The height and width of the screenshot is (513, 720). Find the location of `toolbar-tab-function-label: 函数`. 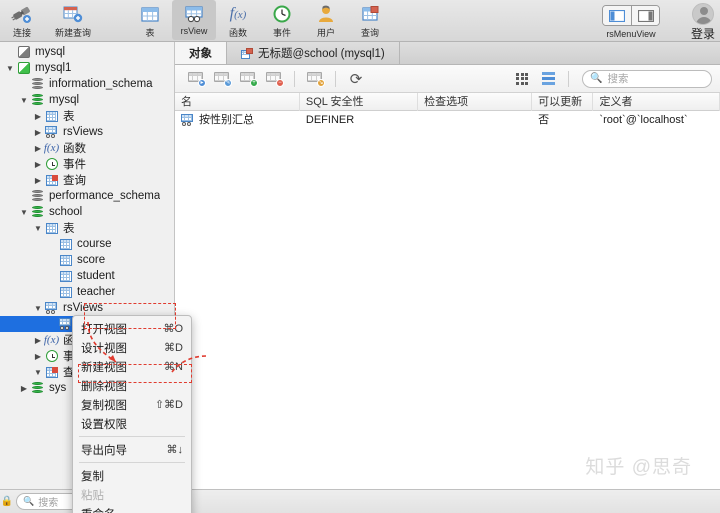

toolbar-tab-function-label: 函数 is located at coordinates (237, 33).